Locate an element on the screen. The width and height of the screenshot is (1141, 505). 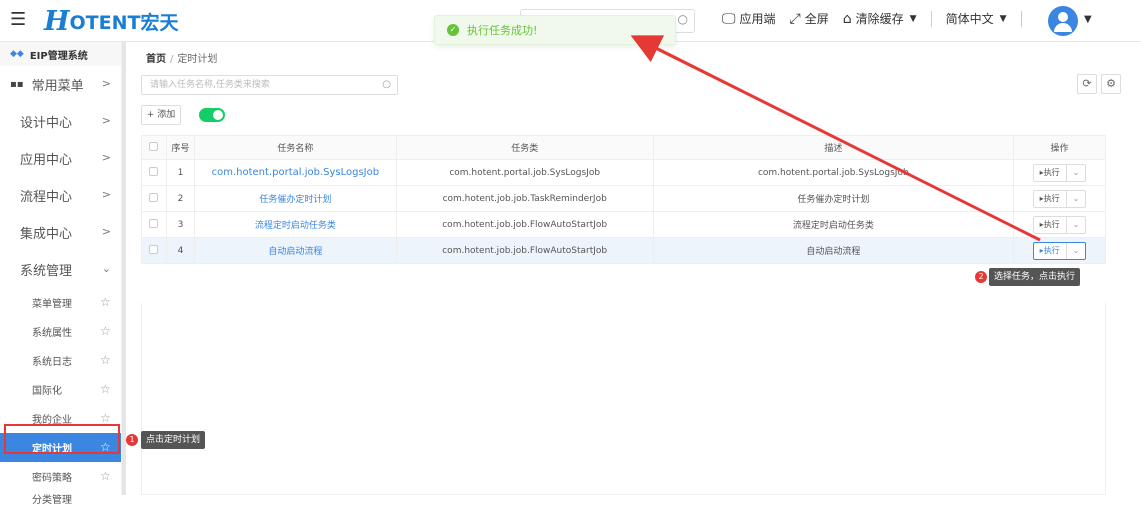
annotation-arrows is located at coordinates (835, 138).